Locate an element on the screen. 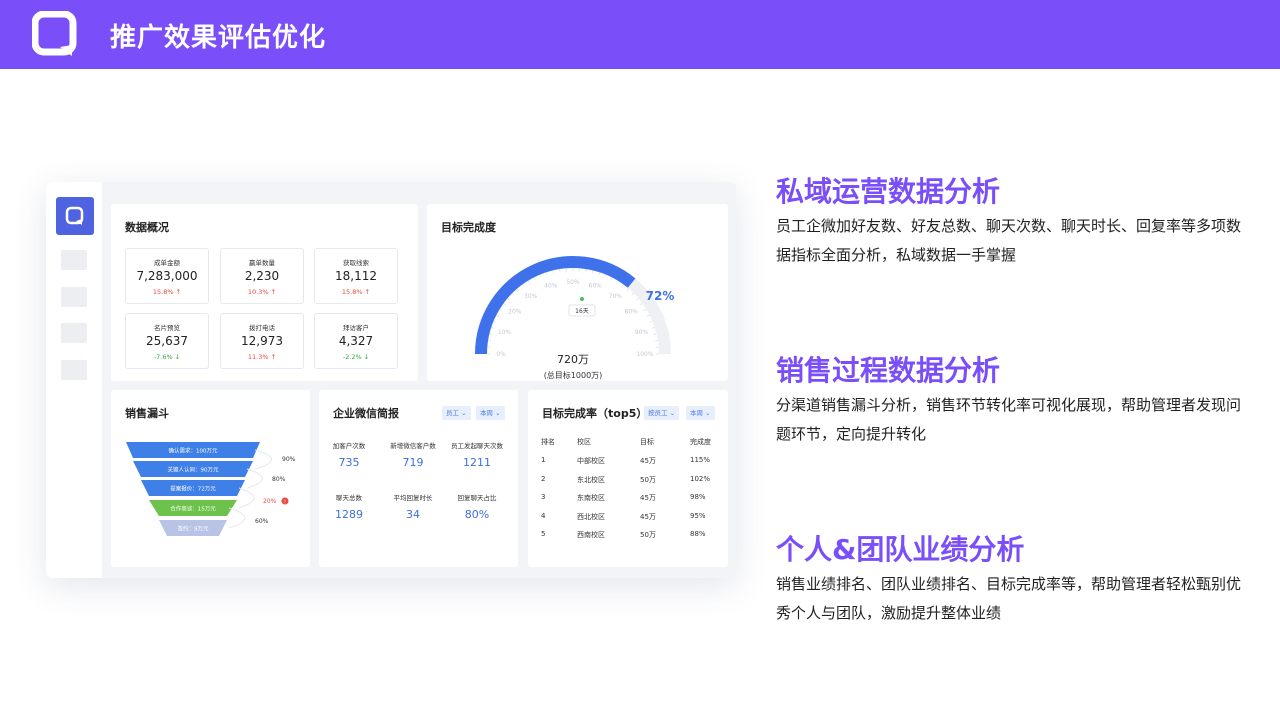 The height and width of the screenshot is (720, 1280). metric-change-value: 10.3% is located at coordinates (258, 292).